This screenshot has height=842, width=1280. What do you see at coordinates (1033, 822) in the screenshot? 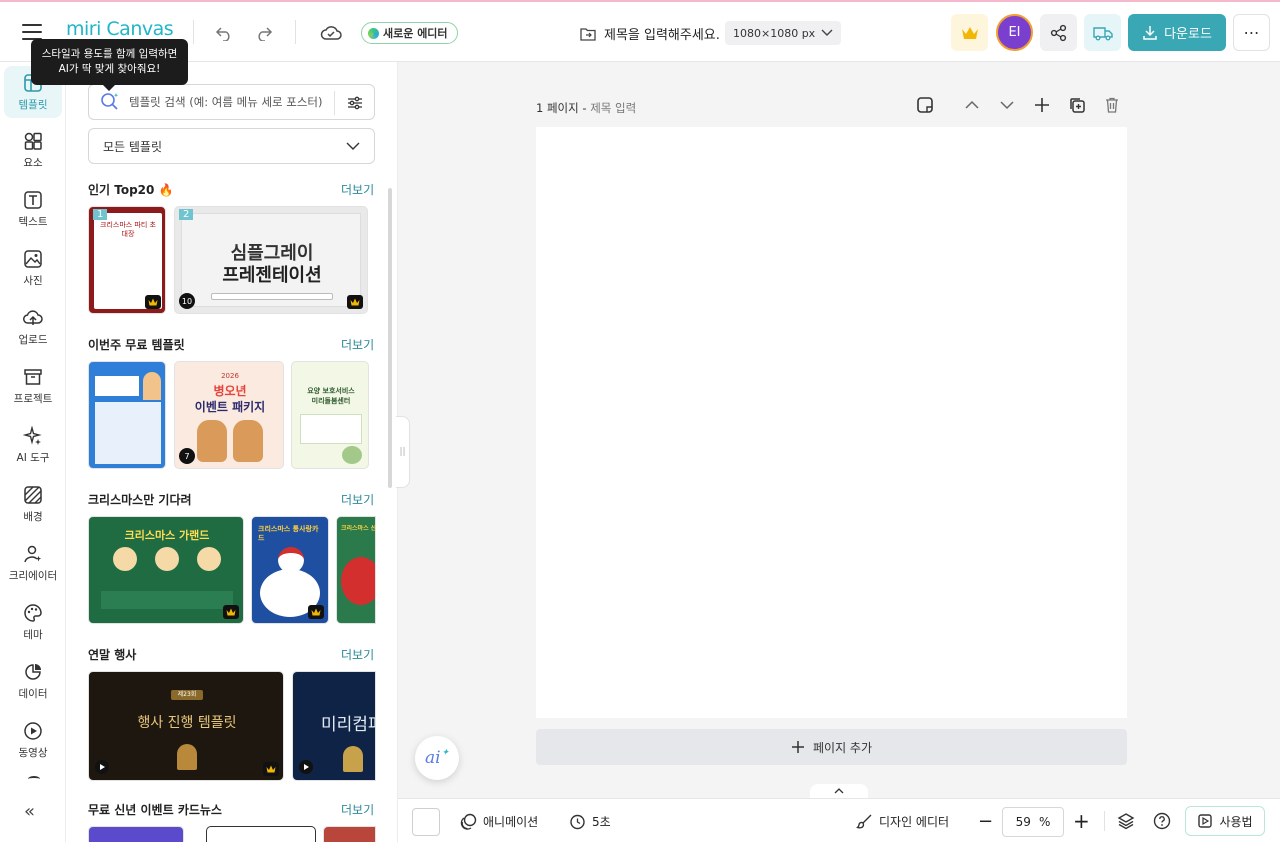
I see `zoom-input: 59 %` at bounding box center [1033, 822].